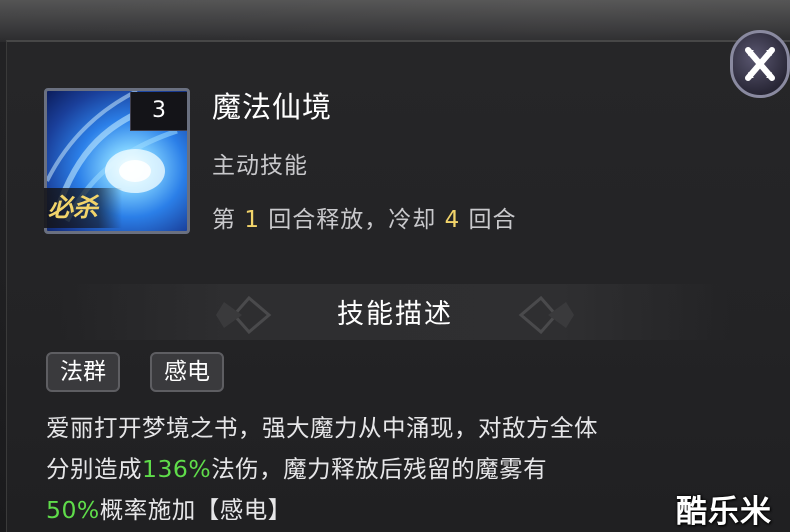 This screenshot has height=532, width=790. What do you see at coordinates (395, 21) in the screenshot?
I see `background-scene-strip` at bounding box center [395, 21].